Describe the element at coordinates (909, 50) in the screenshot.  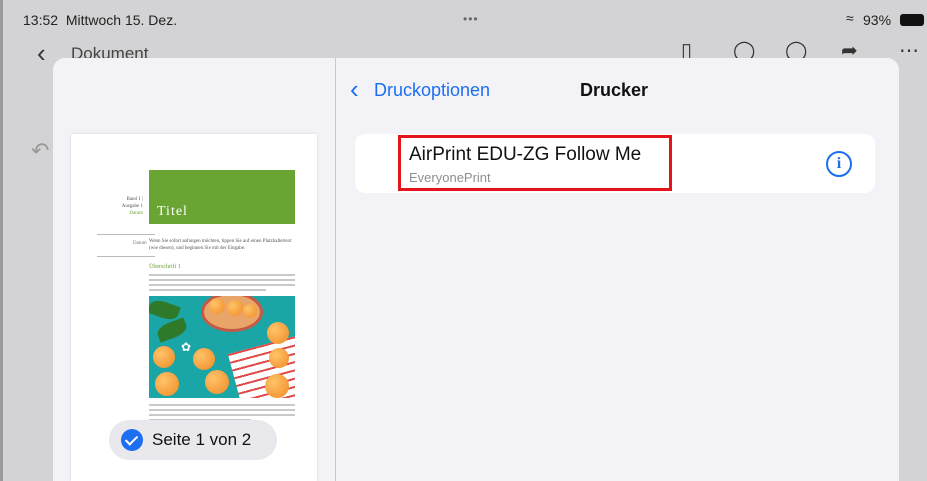
I see `more-icon: ⋯` at that location.